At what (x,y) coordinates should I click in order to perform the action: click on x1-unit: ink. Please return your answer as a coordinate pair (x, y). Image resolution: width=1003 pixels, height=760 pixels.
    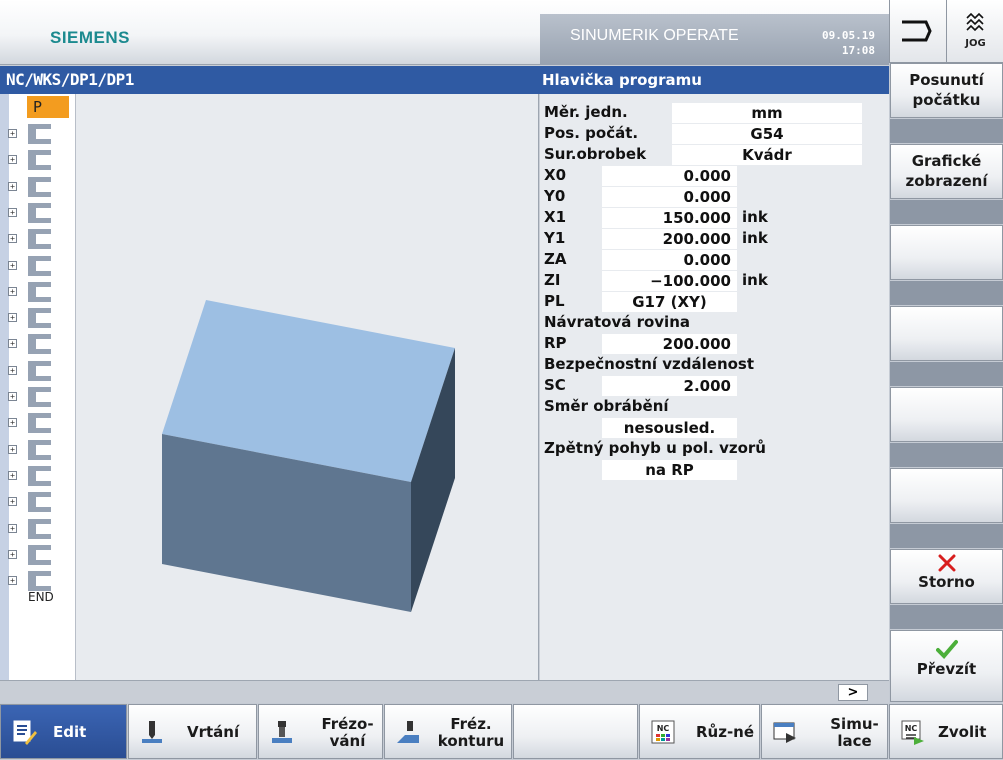
    Looking at the image, I should click on (755, 217).